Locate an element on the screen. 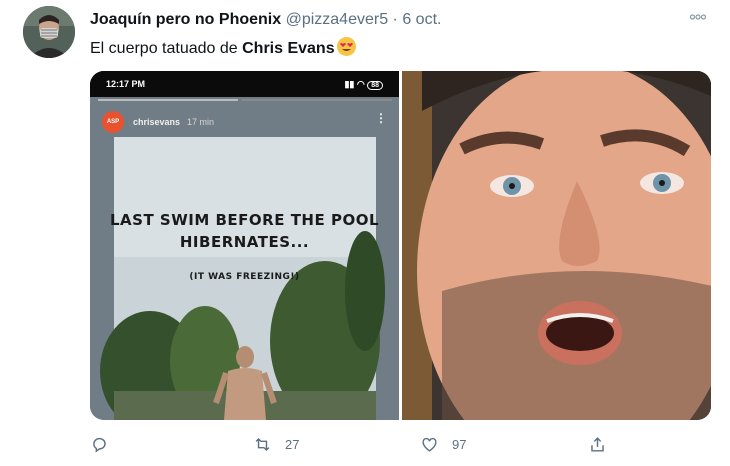 Image resolution: width=730 pixels, height=466 pixels. tweet-text-prefix: El cuerpo tatuado de is located at coordinates (166, 48).